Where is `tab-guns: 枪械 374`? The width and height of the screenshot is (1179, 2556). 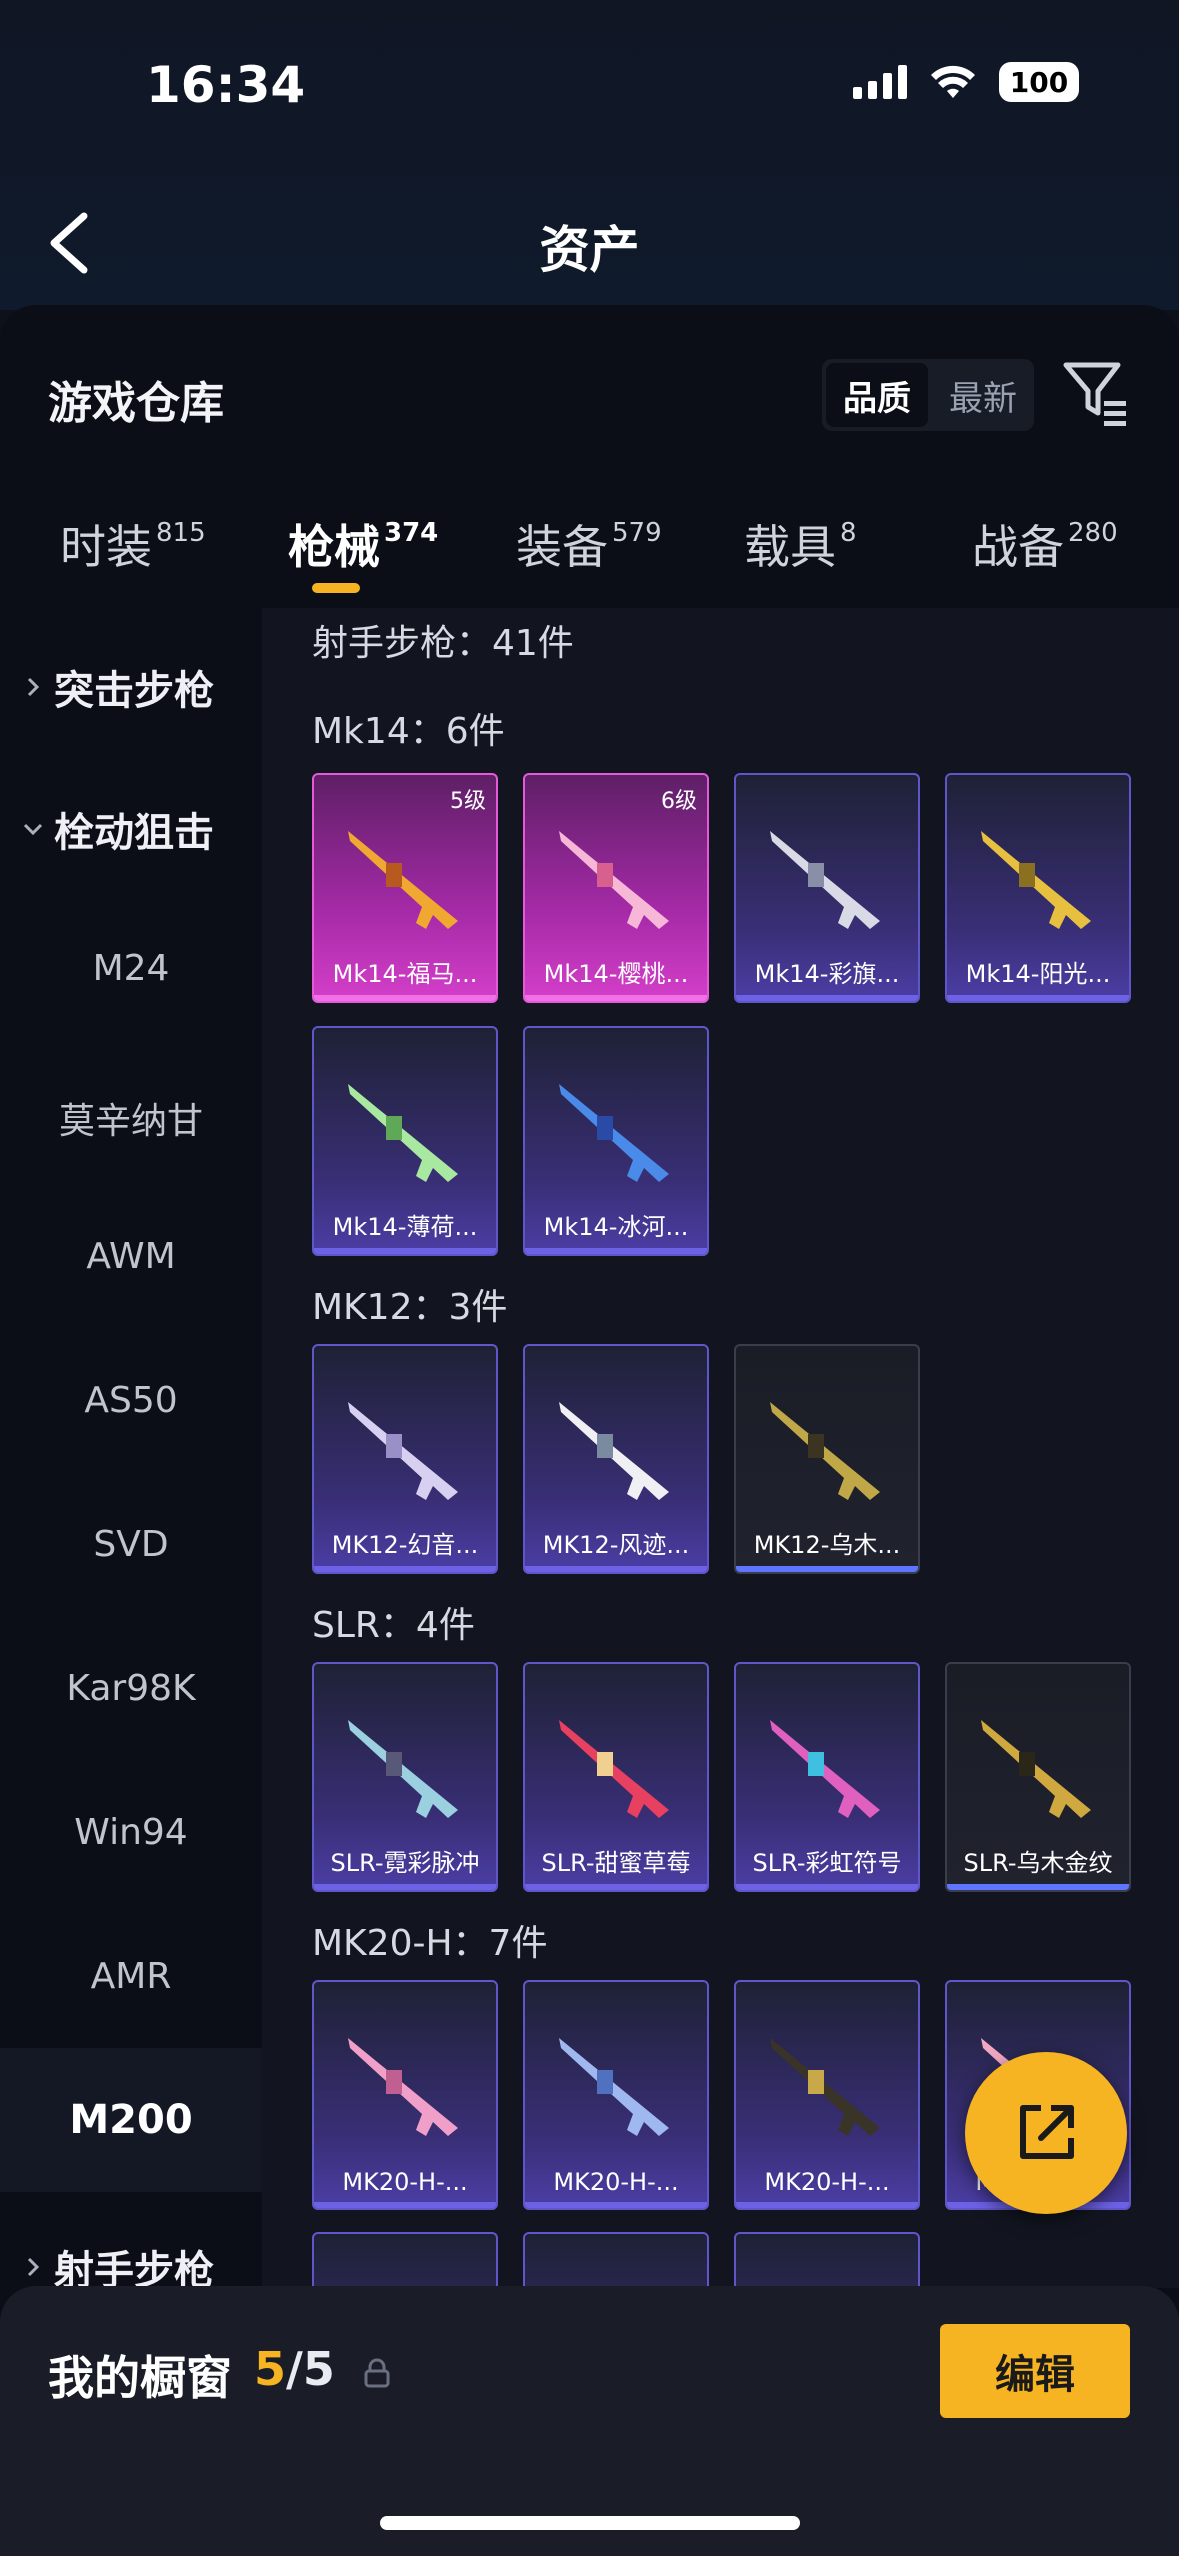
tab-guns: 枪械 374 is located at coordinates (363, 544).